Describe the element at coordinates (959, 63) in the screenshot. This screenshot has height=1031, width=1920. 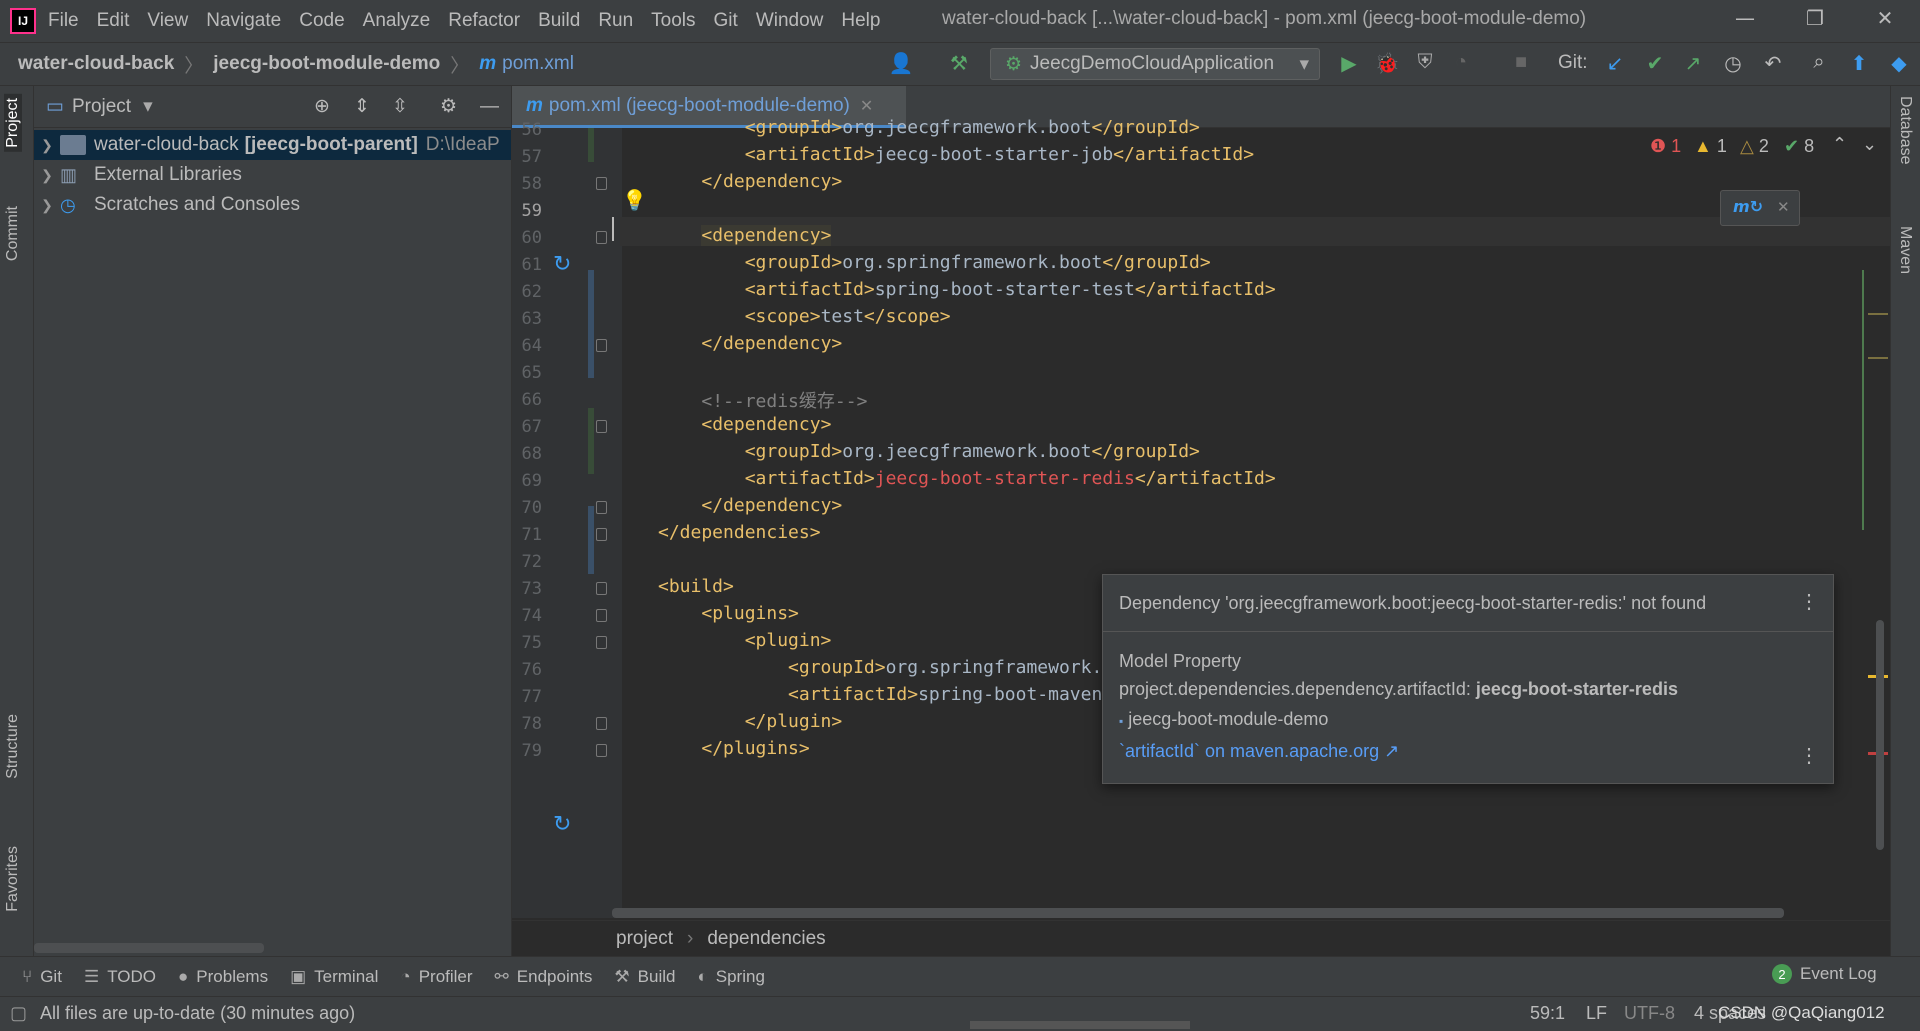
I see `build-hammer-icon: ⚒` at that location.